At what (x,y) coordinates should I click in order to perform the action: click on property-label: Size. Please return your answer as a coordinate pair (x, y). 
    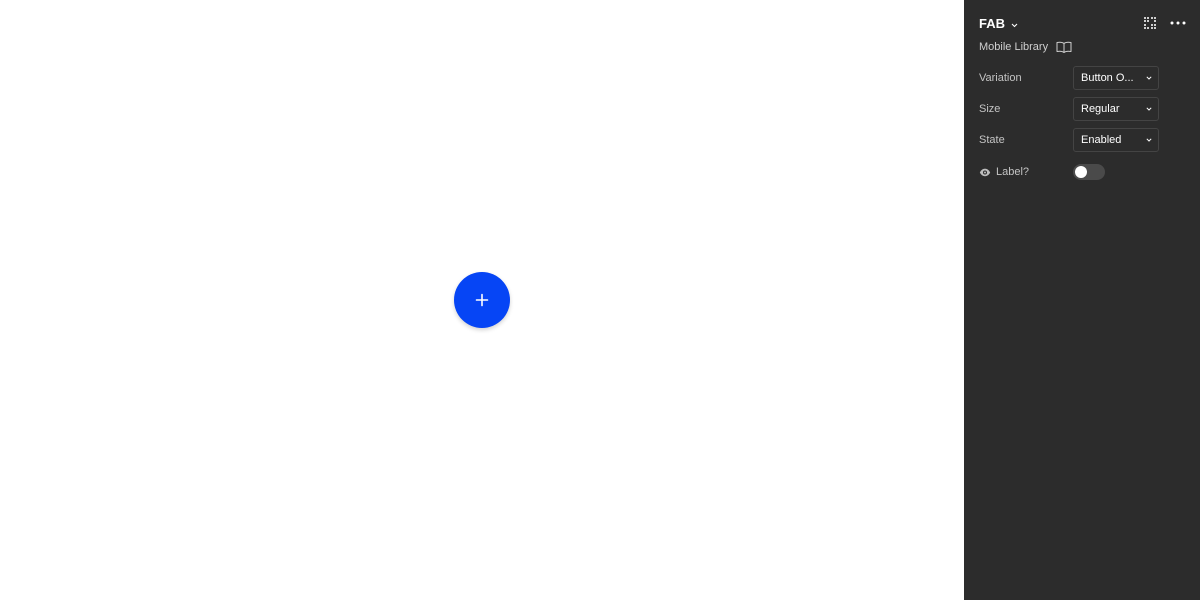
    Looking at the image, I should click on (990, 109).